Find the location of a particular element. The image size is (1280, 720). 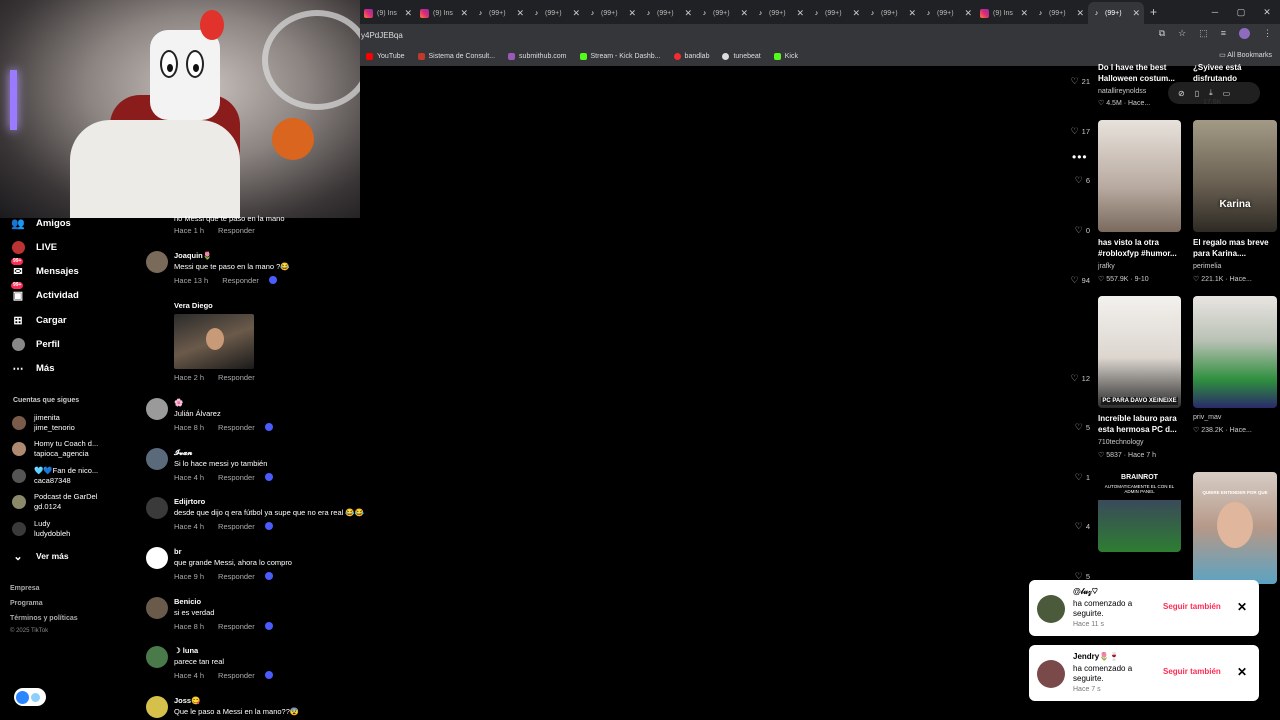

link-icon: ⊘ is located at coordinates (1181, 93).